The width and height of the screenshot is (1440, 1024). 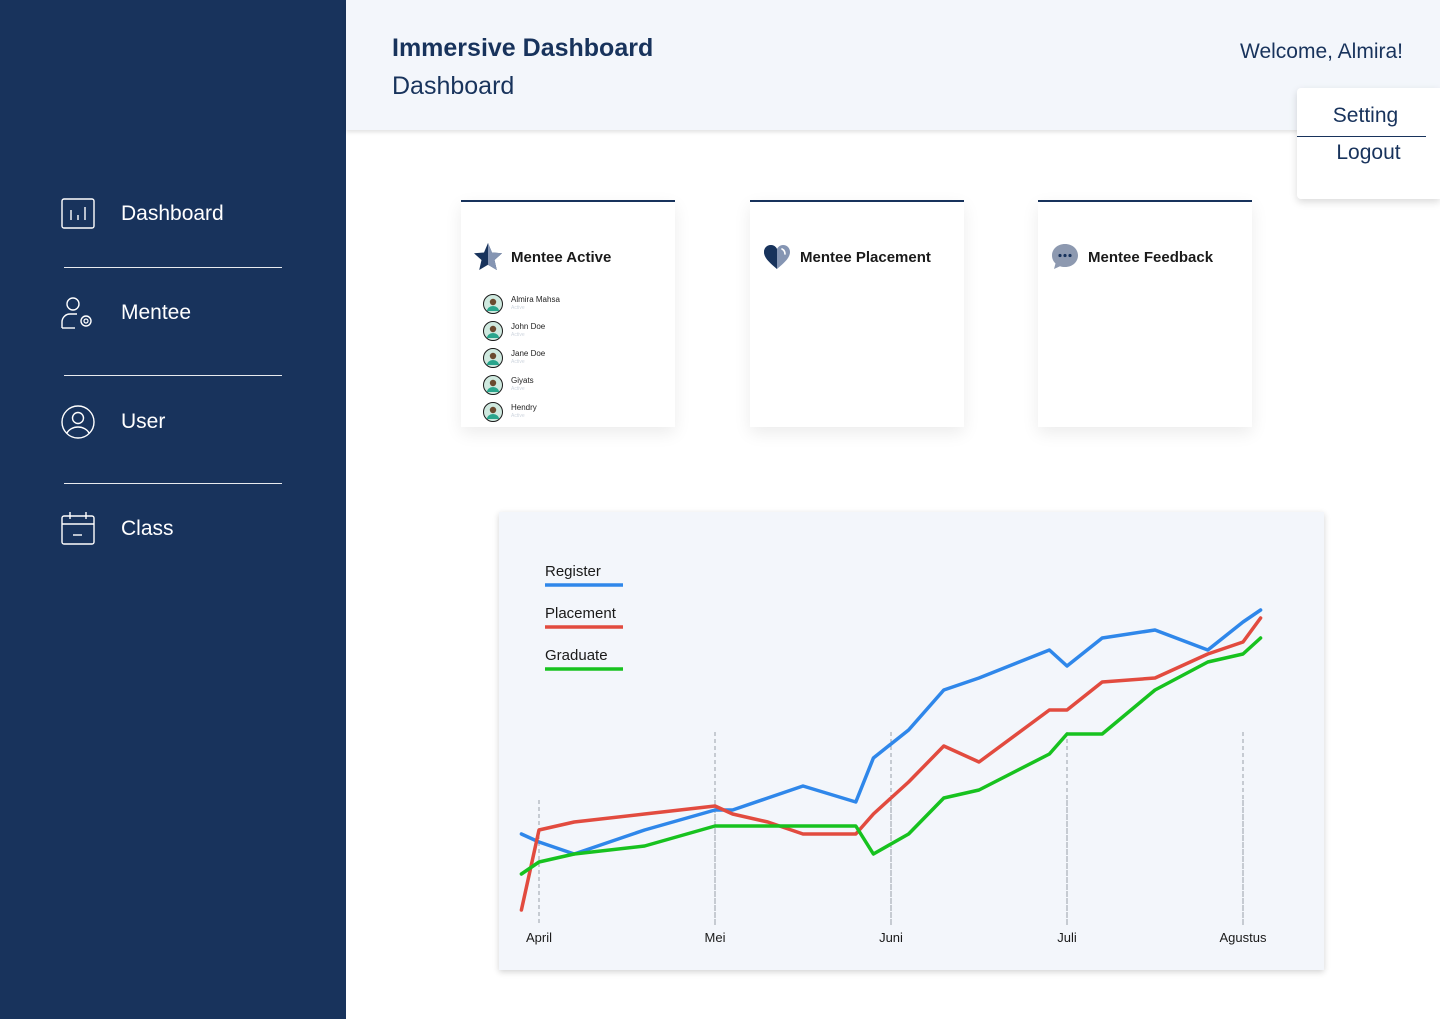 What do you see at coordinates (1067, 937) in the screenshot?
I see `x-tick-label: Juli` at bounding box center [1067, 937].